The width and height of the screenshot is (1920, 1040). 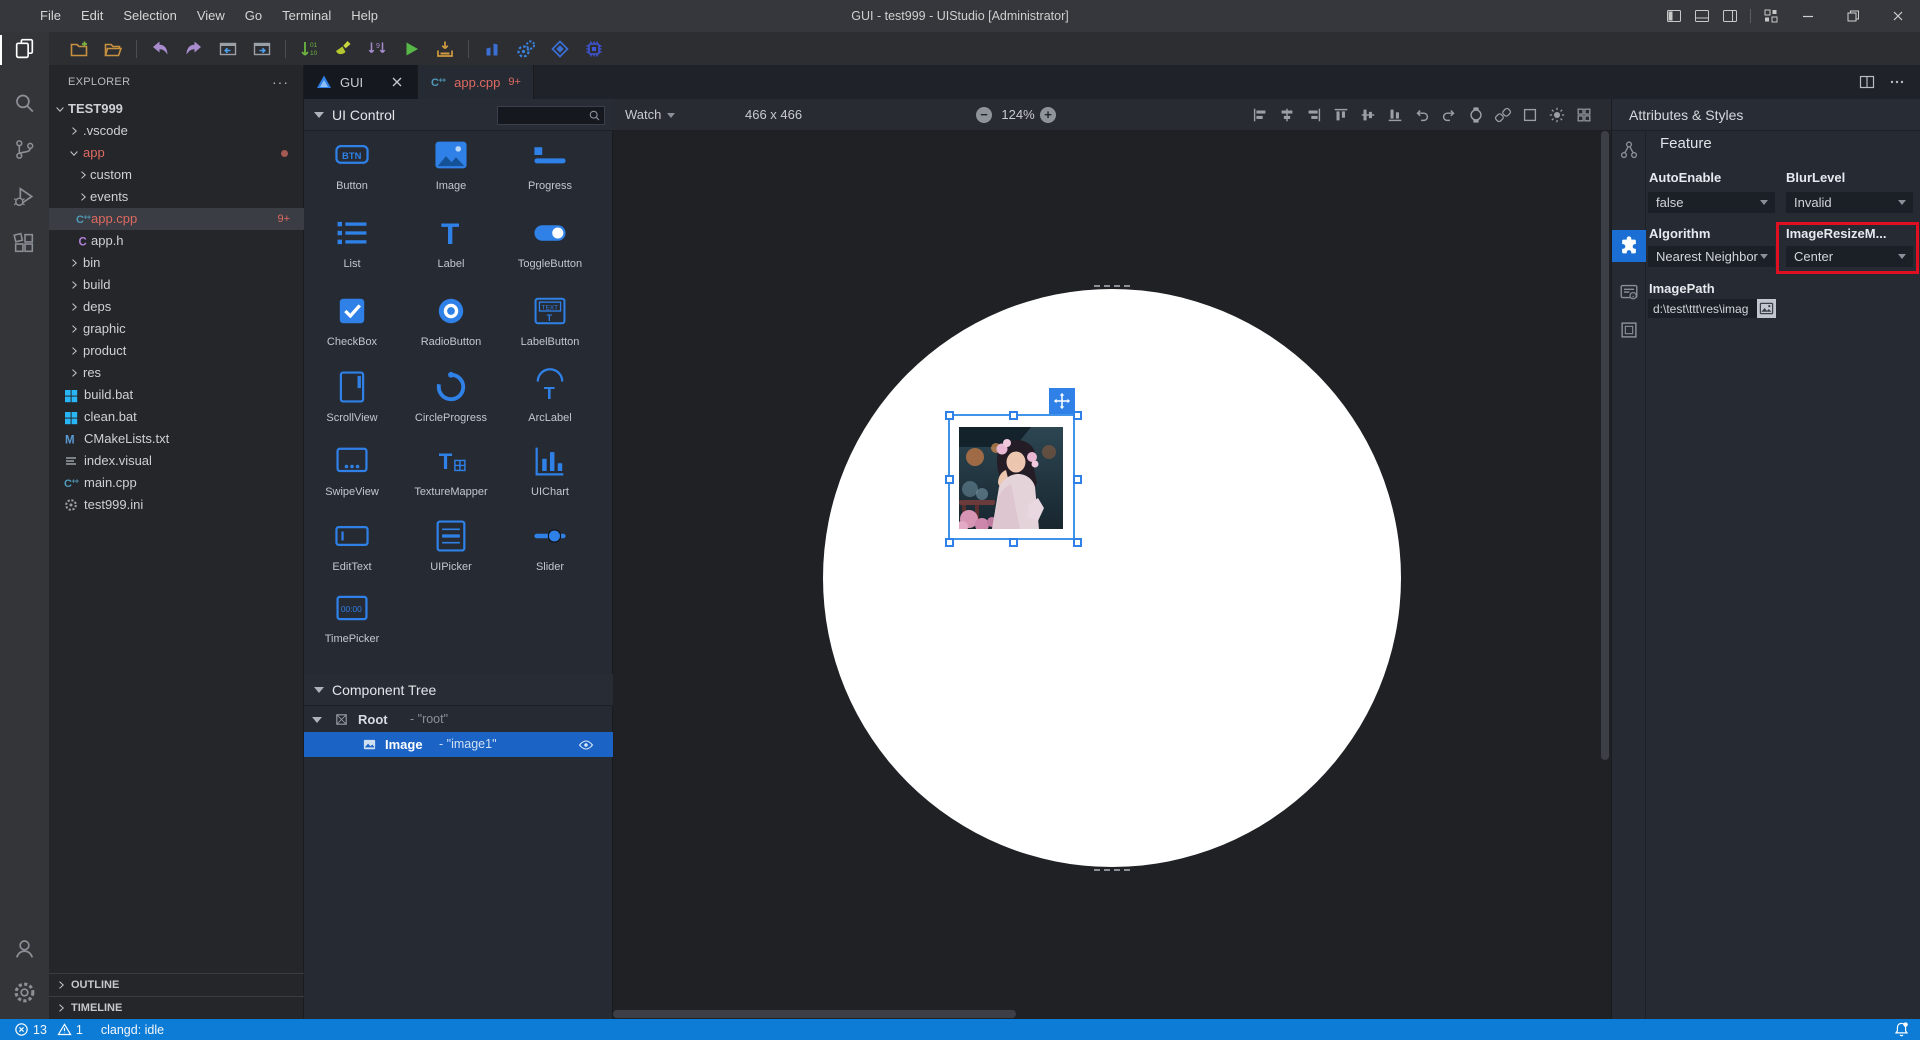 What do you see at coordinates (176, 373) in the screenshot?
I see `tree-item-res: res` at bounding box center [176, 373].